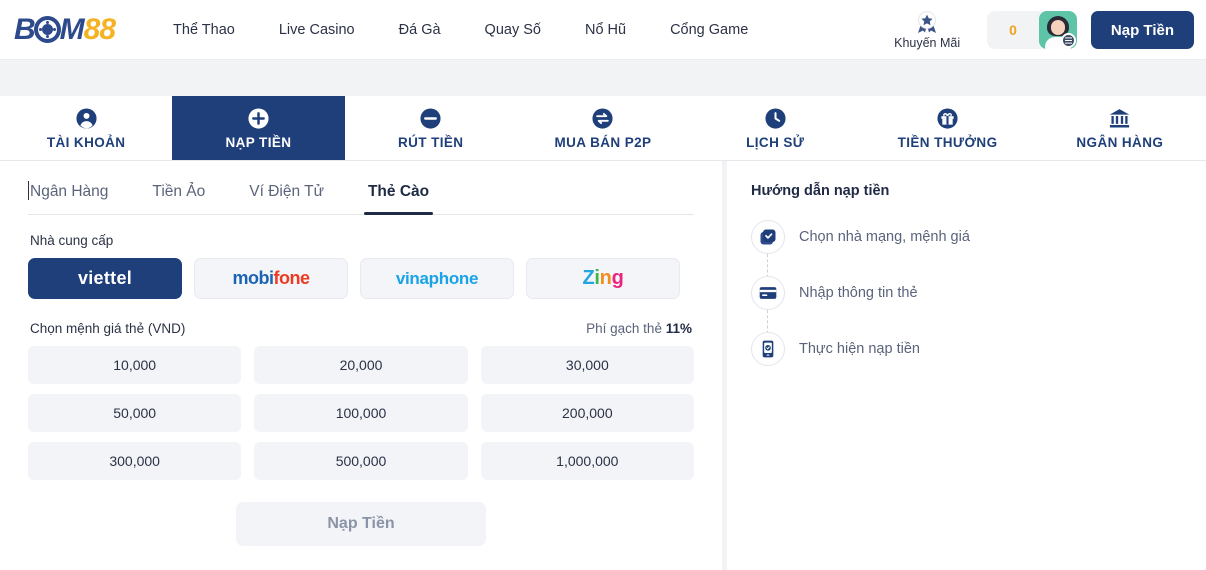  I want to click on denomination-label: Chọn mệnh giá thẻ (VND), so click(108, 328).